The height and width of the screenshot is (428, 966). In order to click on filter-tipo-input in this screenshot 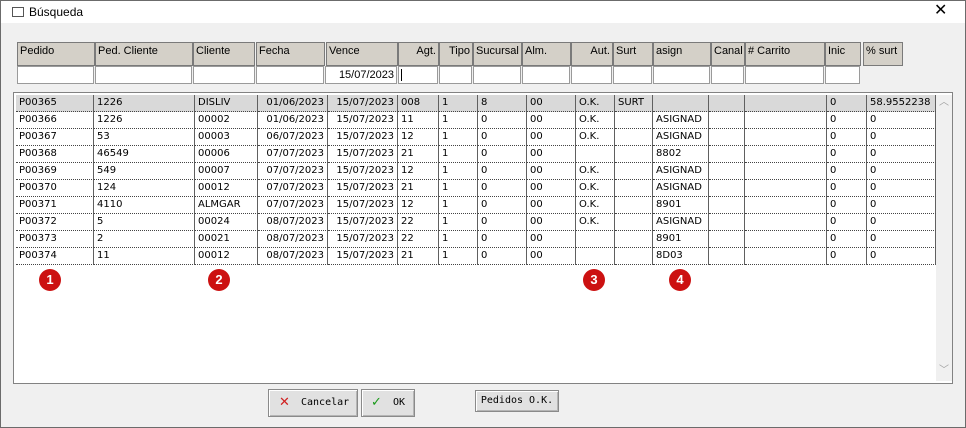, I will do `click(455, 75)`.